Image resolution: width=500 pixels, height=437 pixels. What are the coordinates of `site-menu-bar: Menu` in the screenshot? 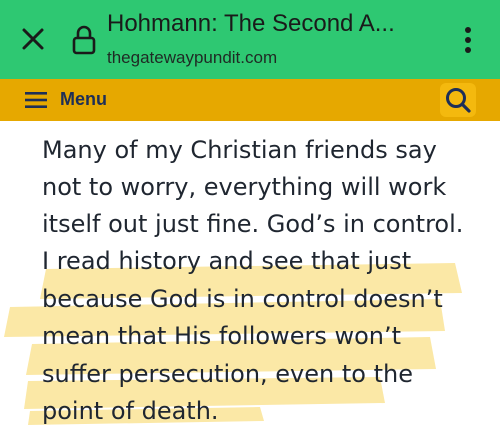 It's located at (250, 100).